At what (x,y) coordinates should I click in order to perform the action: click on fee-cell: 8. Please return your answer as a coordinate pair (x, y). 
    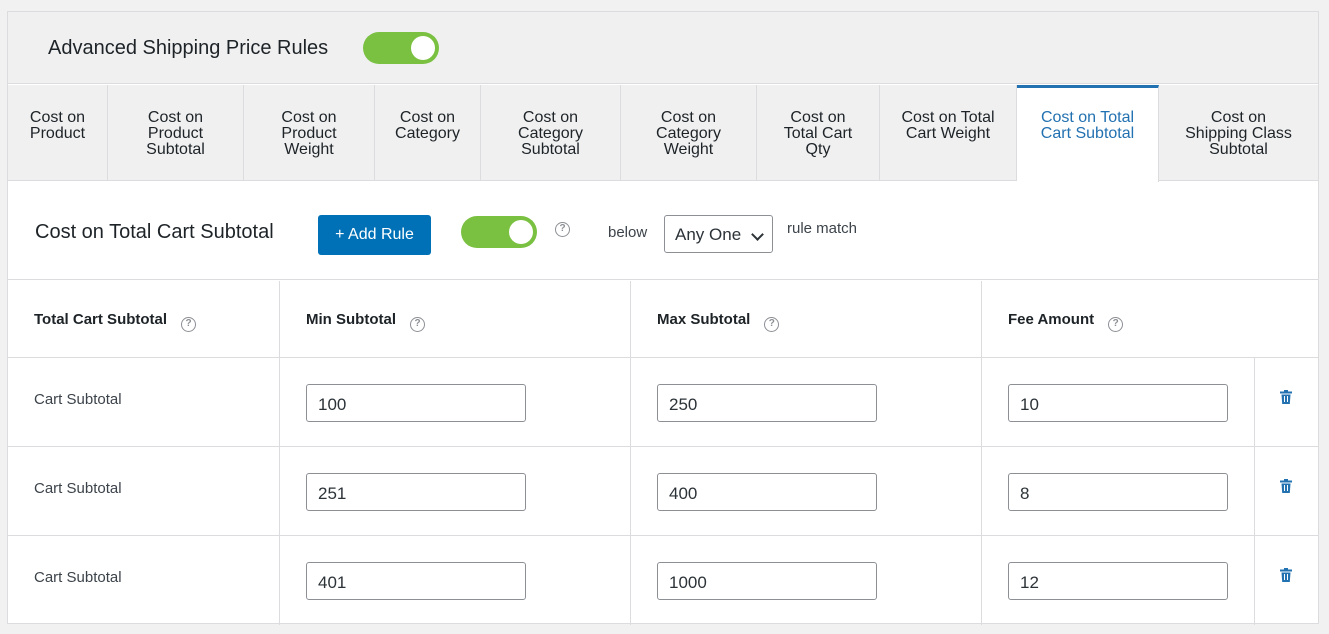
    Looking at the image, I should click on (1118, 491).